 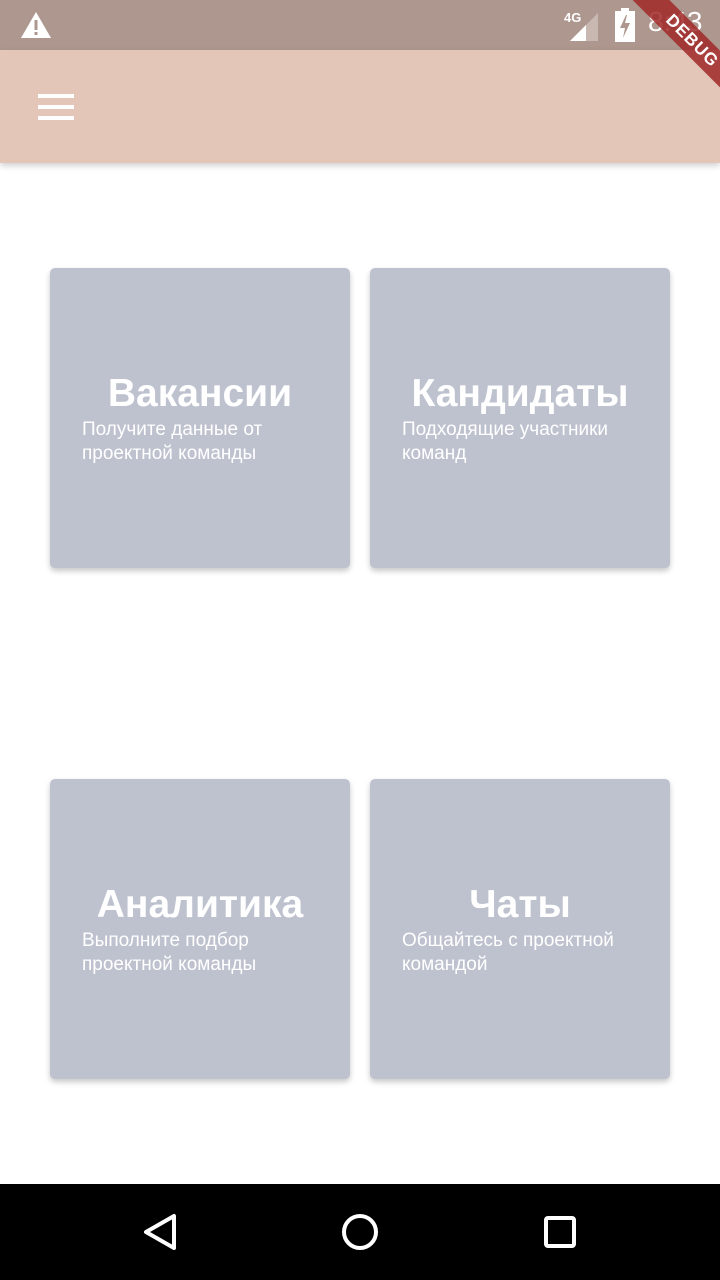 I want to click on card-description: Общайтесь с проектной командой, so click(x=508, y=952).